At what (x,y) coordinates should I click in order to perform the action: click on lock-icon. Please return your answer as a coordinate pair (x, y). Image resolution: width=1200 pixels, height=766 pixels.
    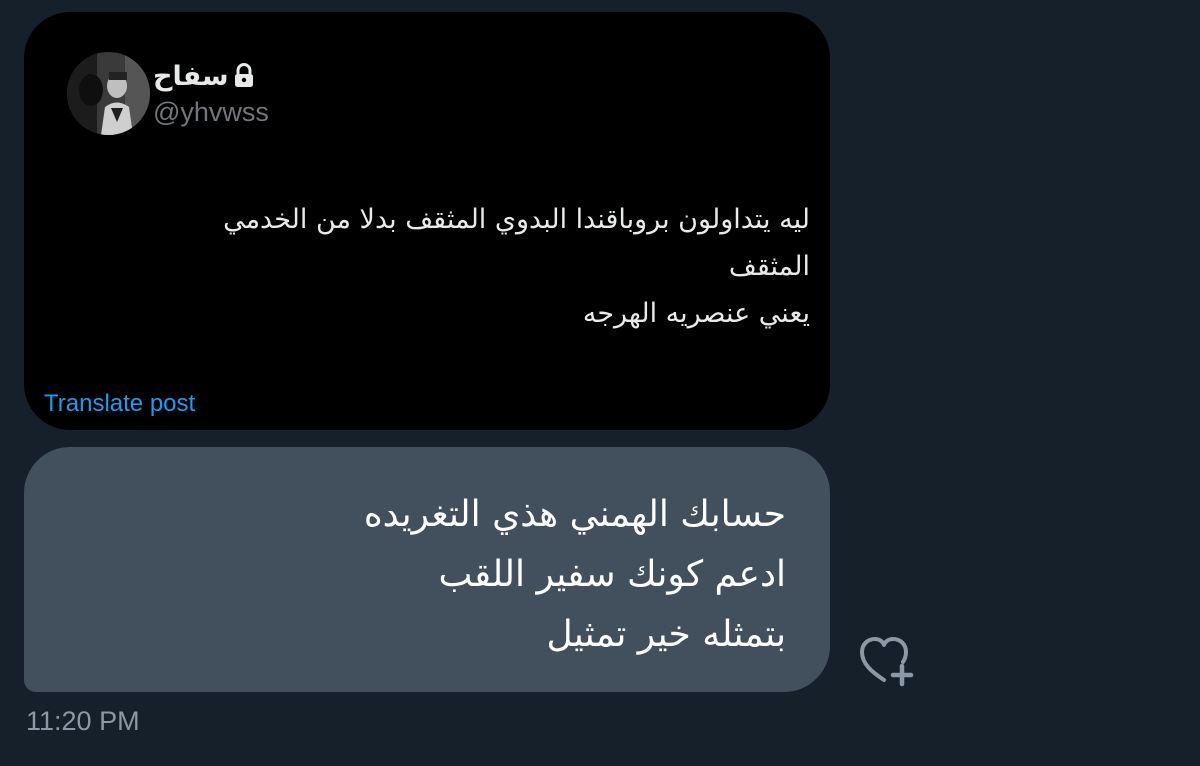
    Looking at the image, I should click on (244, 76).